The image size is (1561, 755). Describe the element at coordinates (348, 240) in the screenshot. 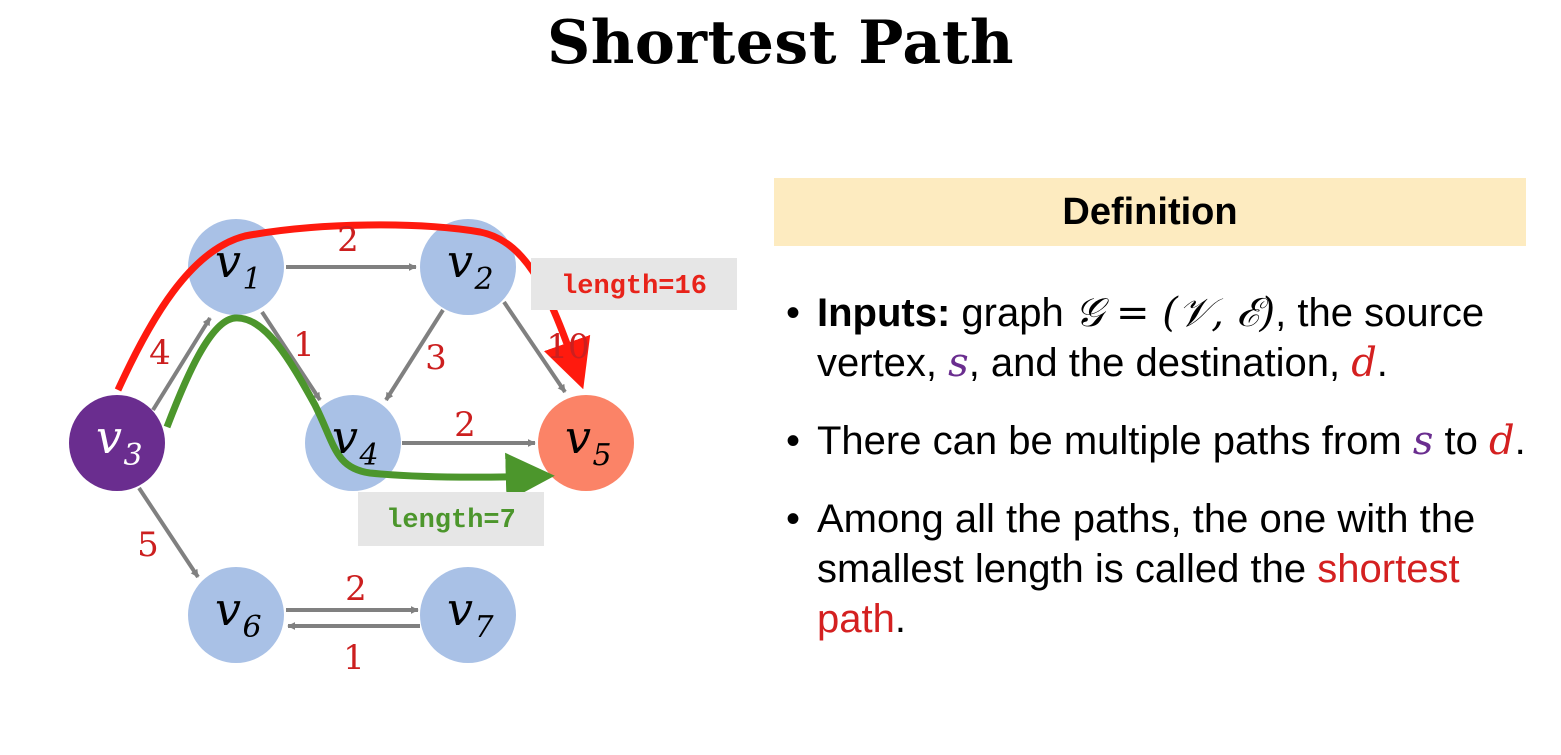

I see `weight-v1-v2: 2` at that location.